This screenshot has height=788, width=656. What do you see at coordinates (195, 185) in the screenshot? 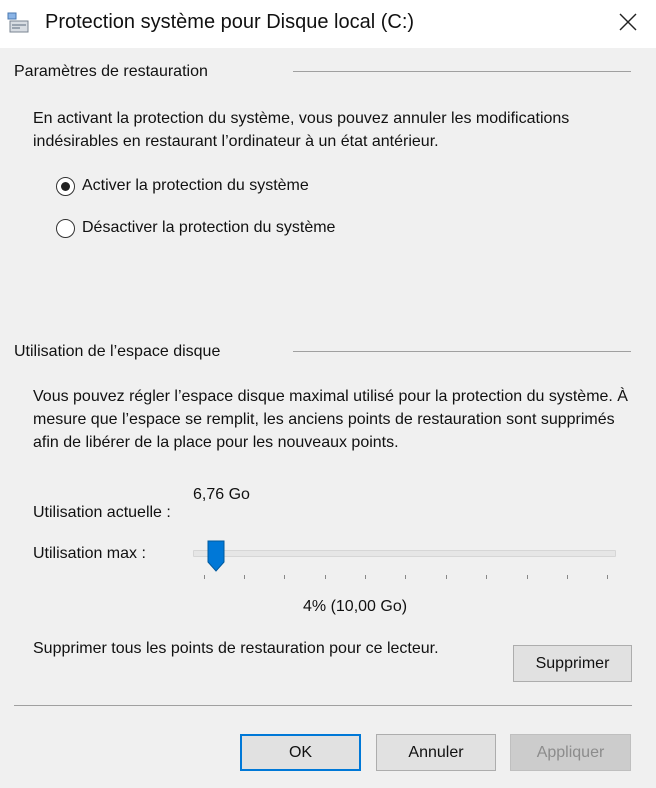
I see `radio-label: Activer la protection du système` at bounding box center [195, 185].